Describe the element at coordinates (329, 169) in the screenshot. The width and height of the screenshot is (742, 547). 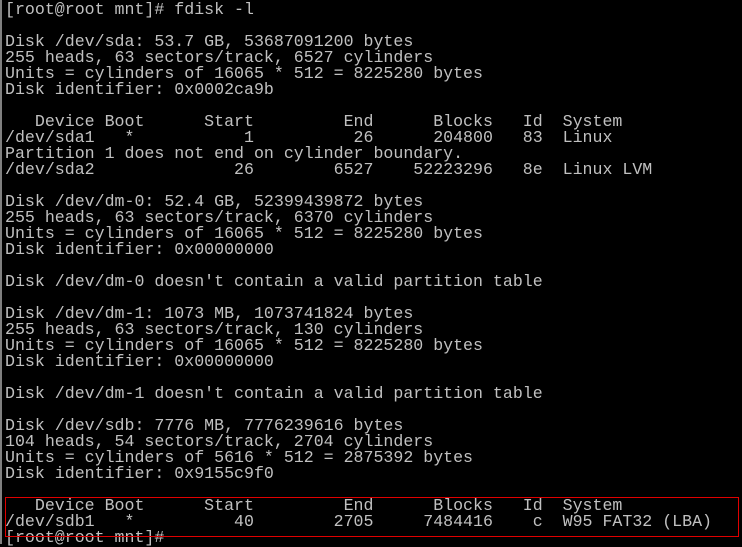
I see `terminal-line: /dev/sda2 26 6527 52223296 8e Linux LVM` at that location.